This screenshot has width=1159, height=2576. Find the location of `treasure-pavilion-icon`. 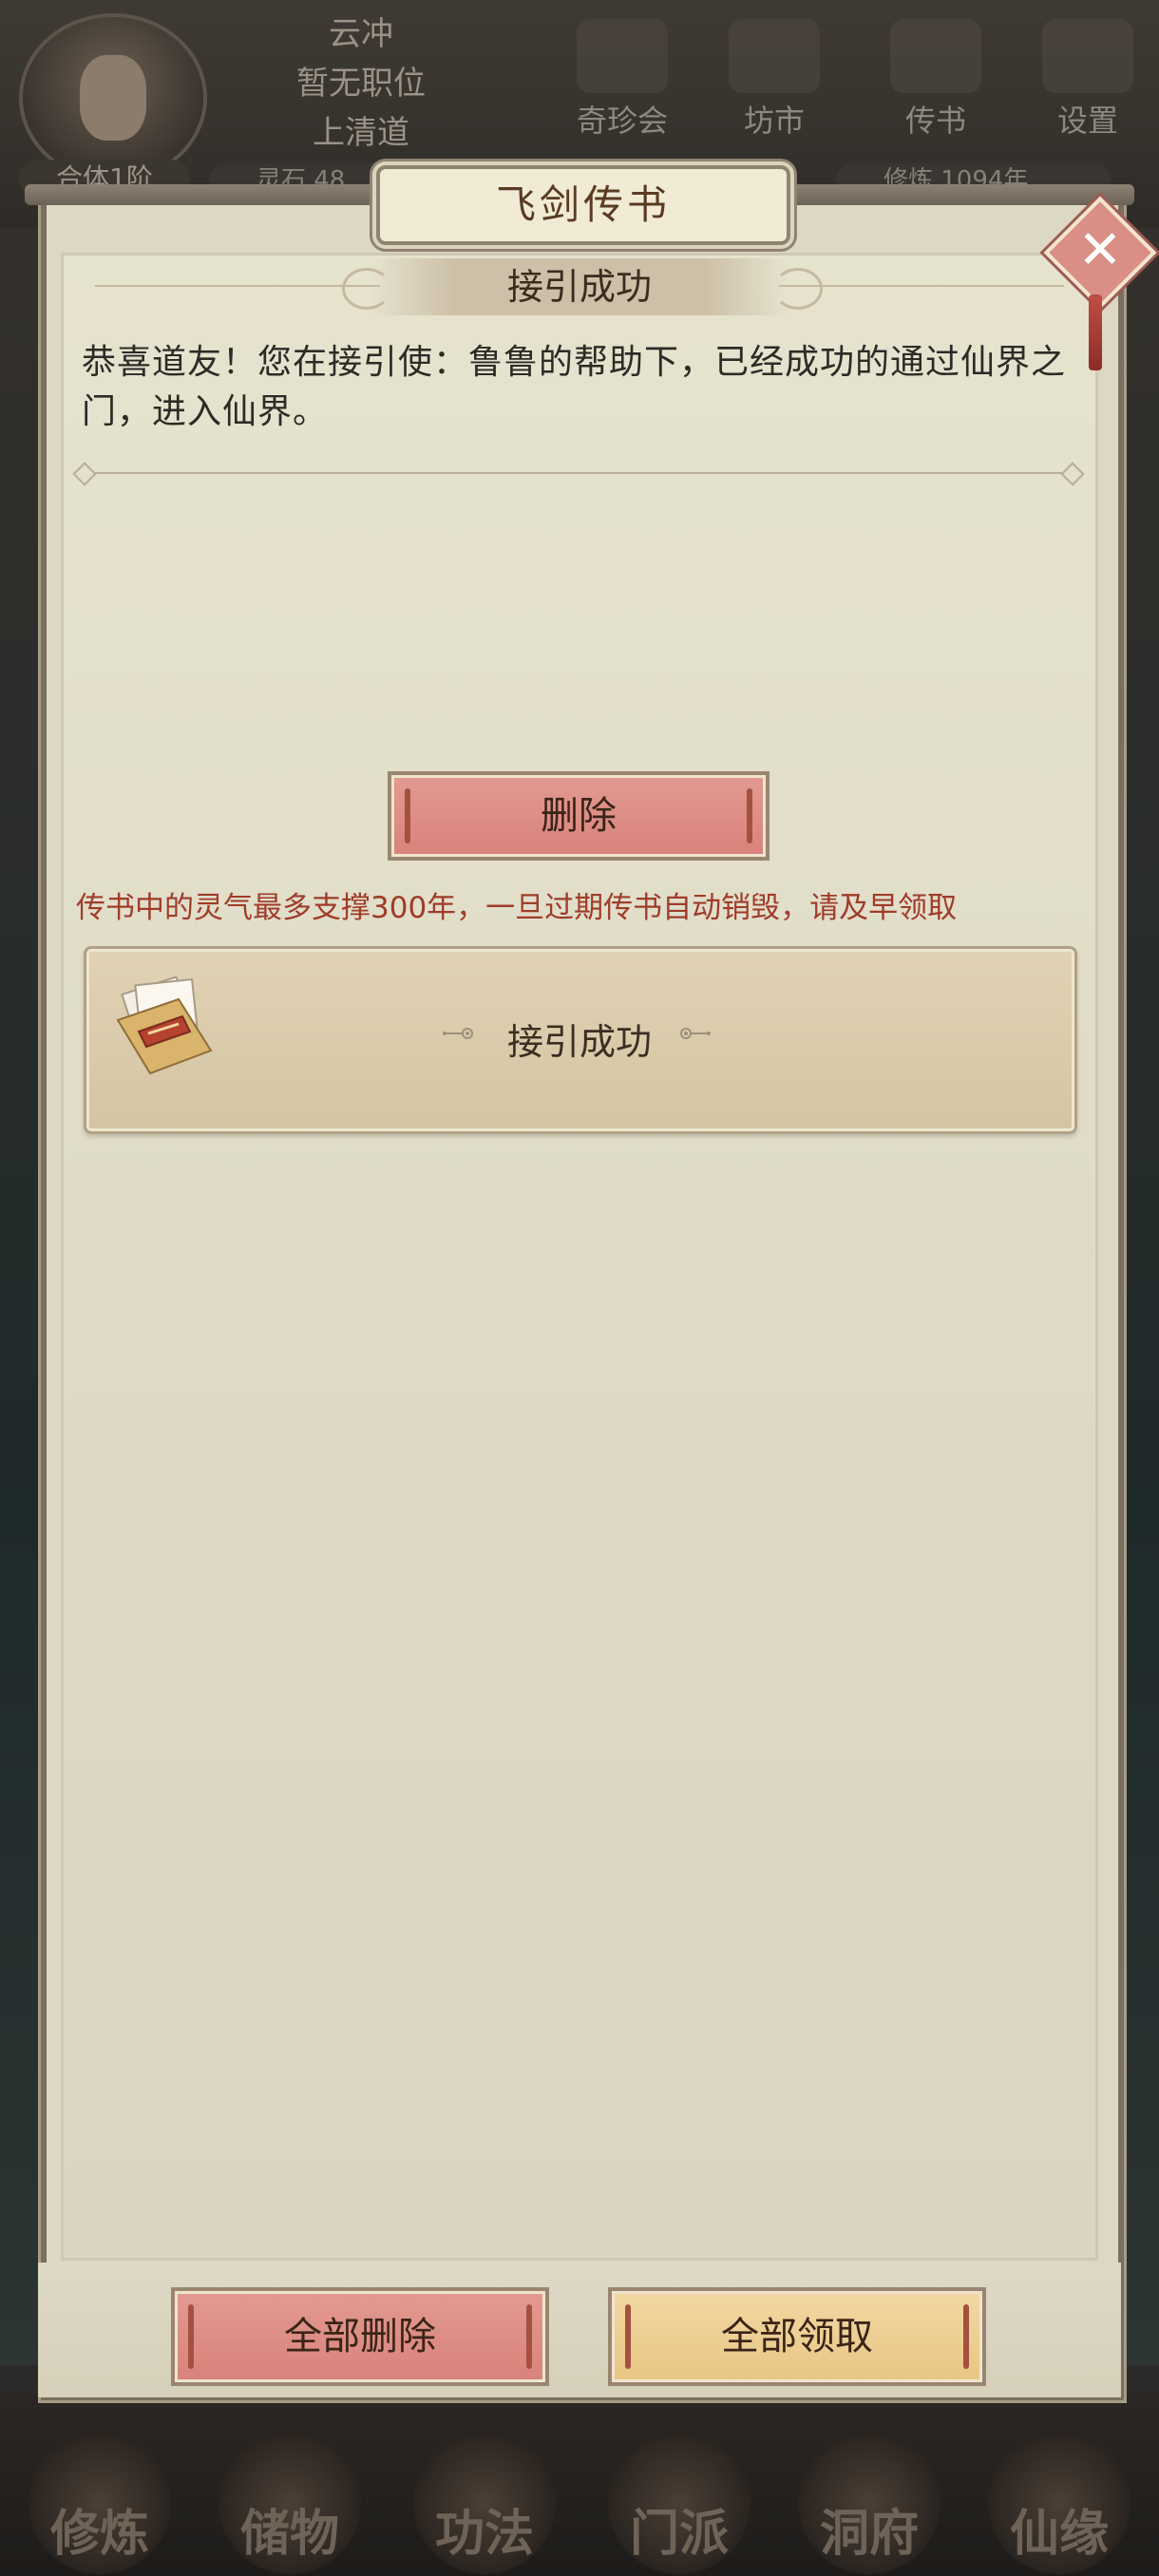

treasure-pavilion-icon is located at coordinates (622, 56).